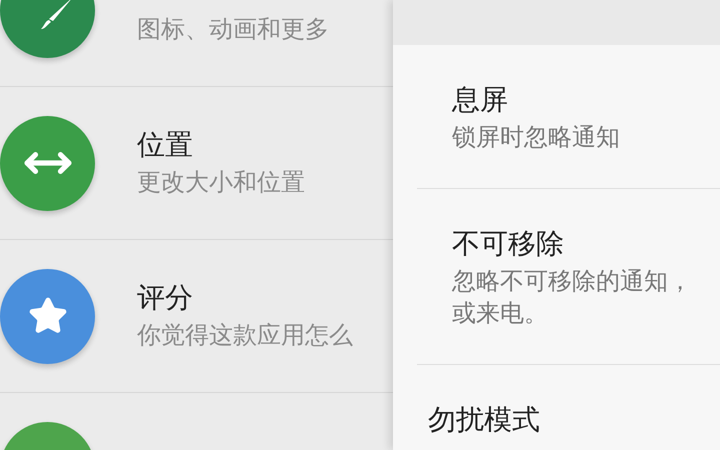 The width and height of the screenshot is (720, 450). I want to click on item-title: 评分, so click(165, 298).